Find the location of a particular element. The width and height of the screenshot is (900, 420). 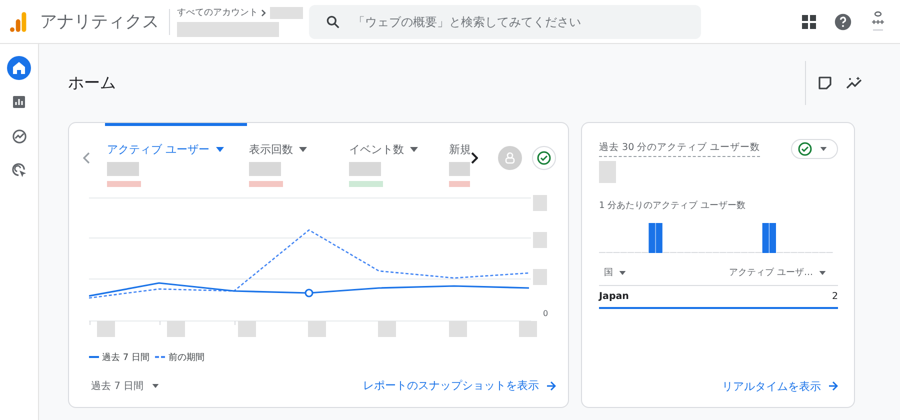

bar-chart-icon is located at coordinates (19, 102).